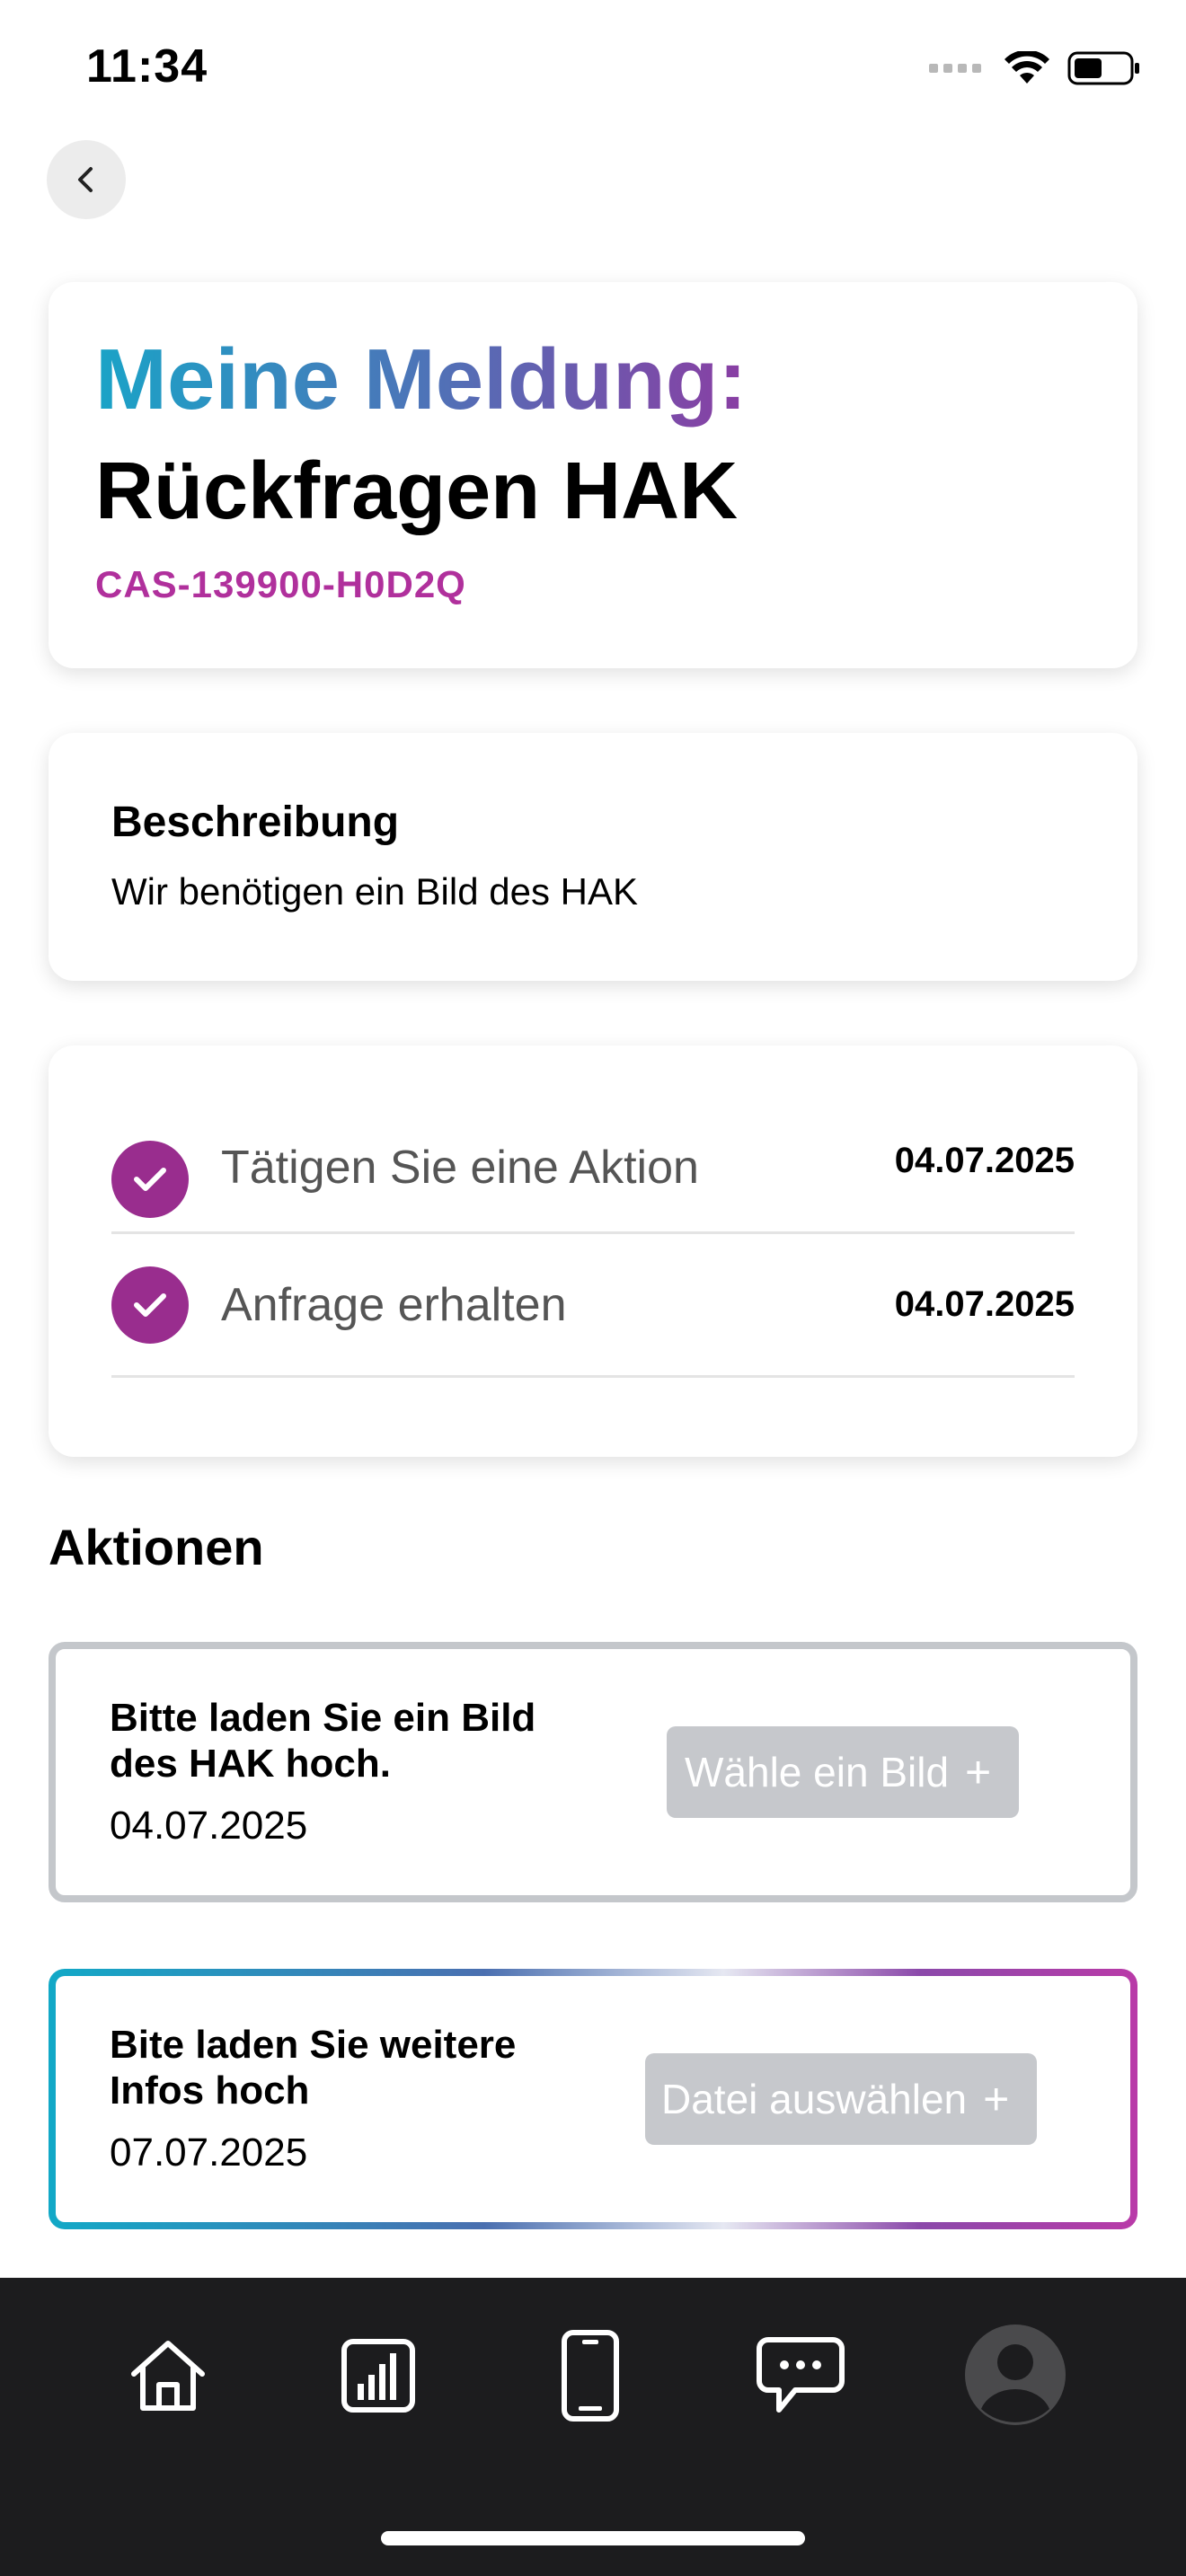 This screenshot has height=2576, width=1186. What do you see at coordinates (460, 1168) in the screenshot?
I see `timeline-label: Tätigen Sie eine Aktion` at bounding box center [460, 1168].